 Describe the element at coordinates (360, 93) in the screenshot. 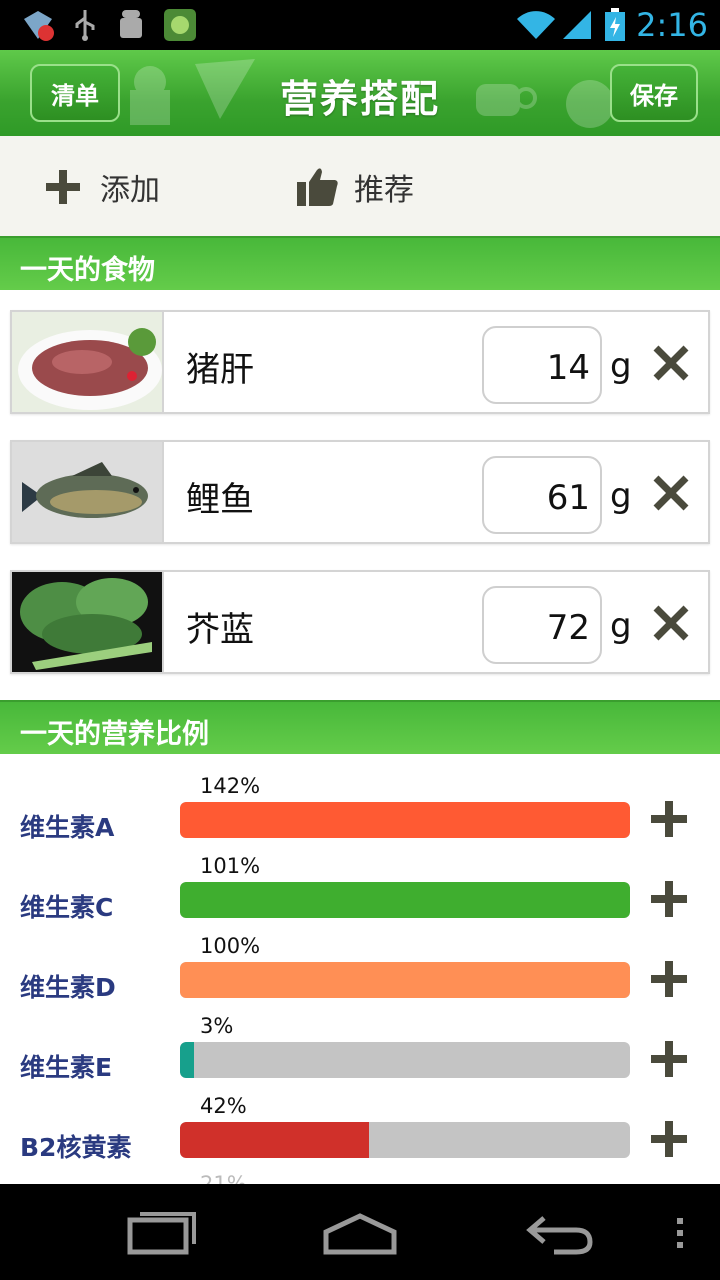

I see `app-header: 清单 营养搭配 保存` at that location.